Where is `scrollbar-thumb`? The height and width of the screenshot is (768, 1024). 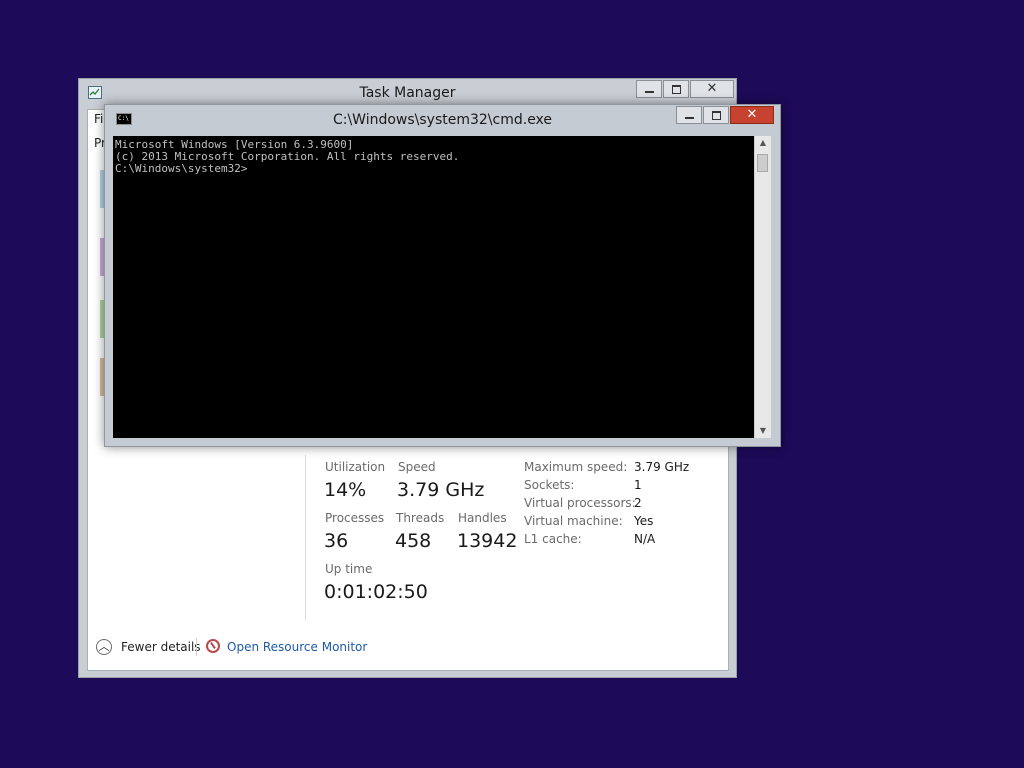 scrollbar-thumb is located at coordinates (762, 163).